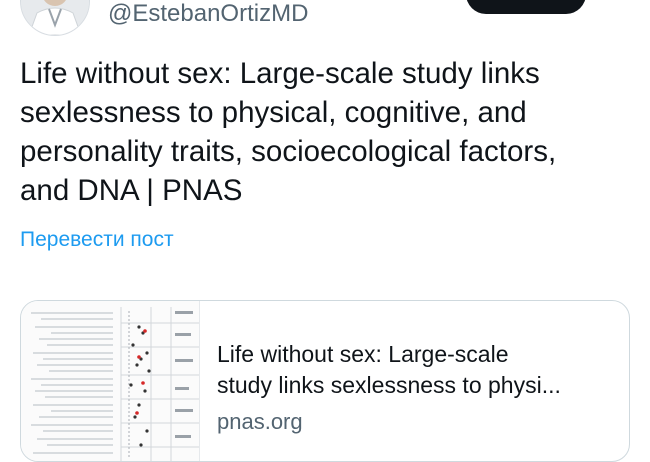  Describe the element at coordinates (260, 421) in the screenshot. I see `link-card-domain: pnas.org` at that location.